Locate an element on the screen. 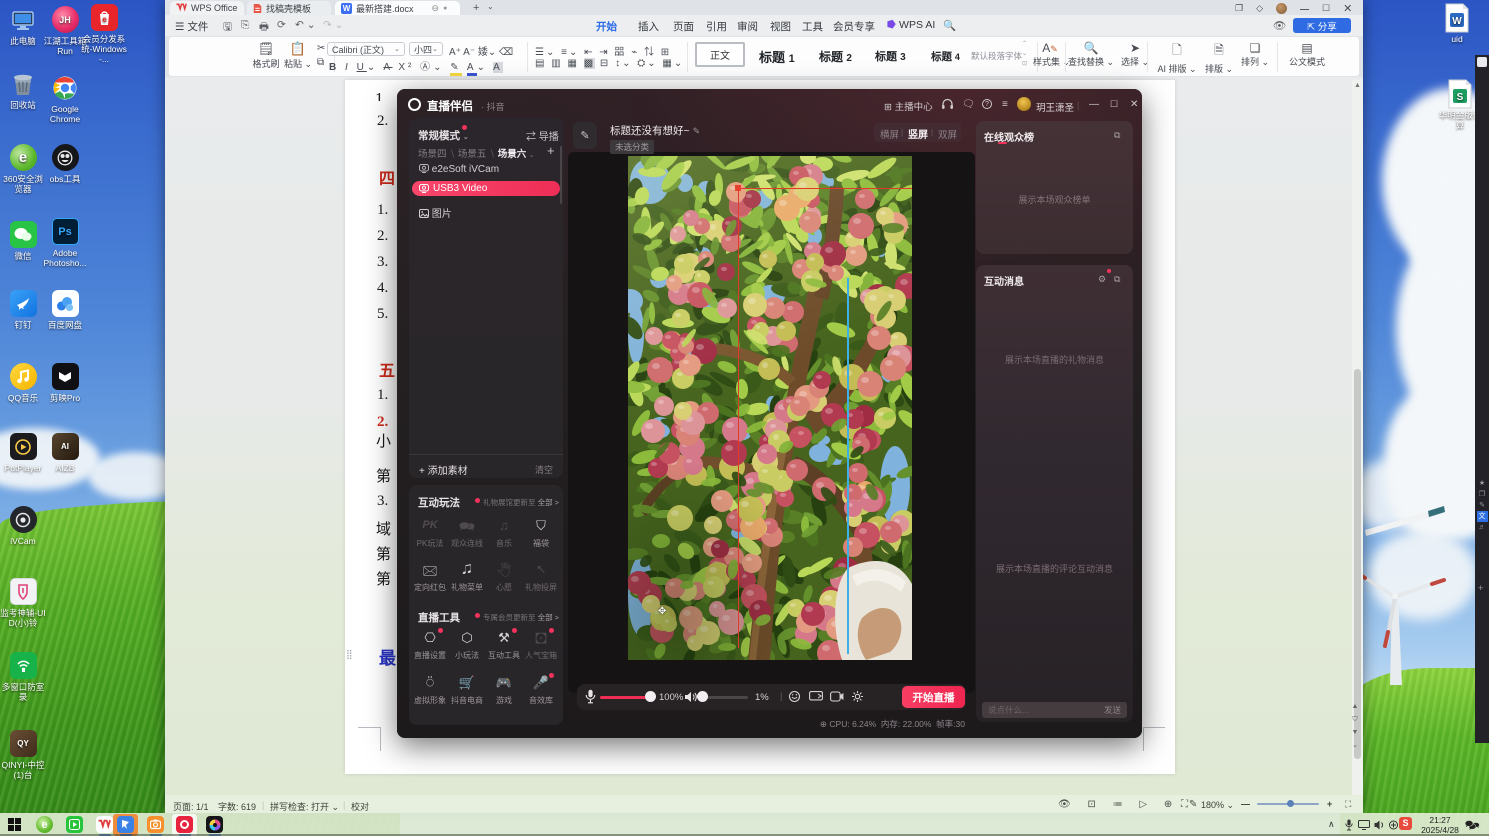  svg-text: W is located at coordinates (1457, 21).